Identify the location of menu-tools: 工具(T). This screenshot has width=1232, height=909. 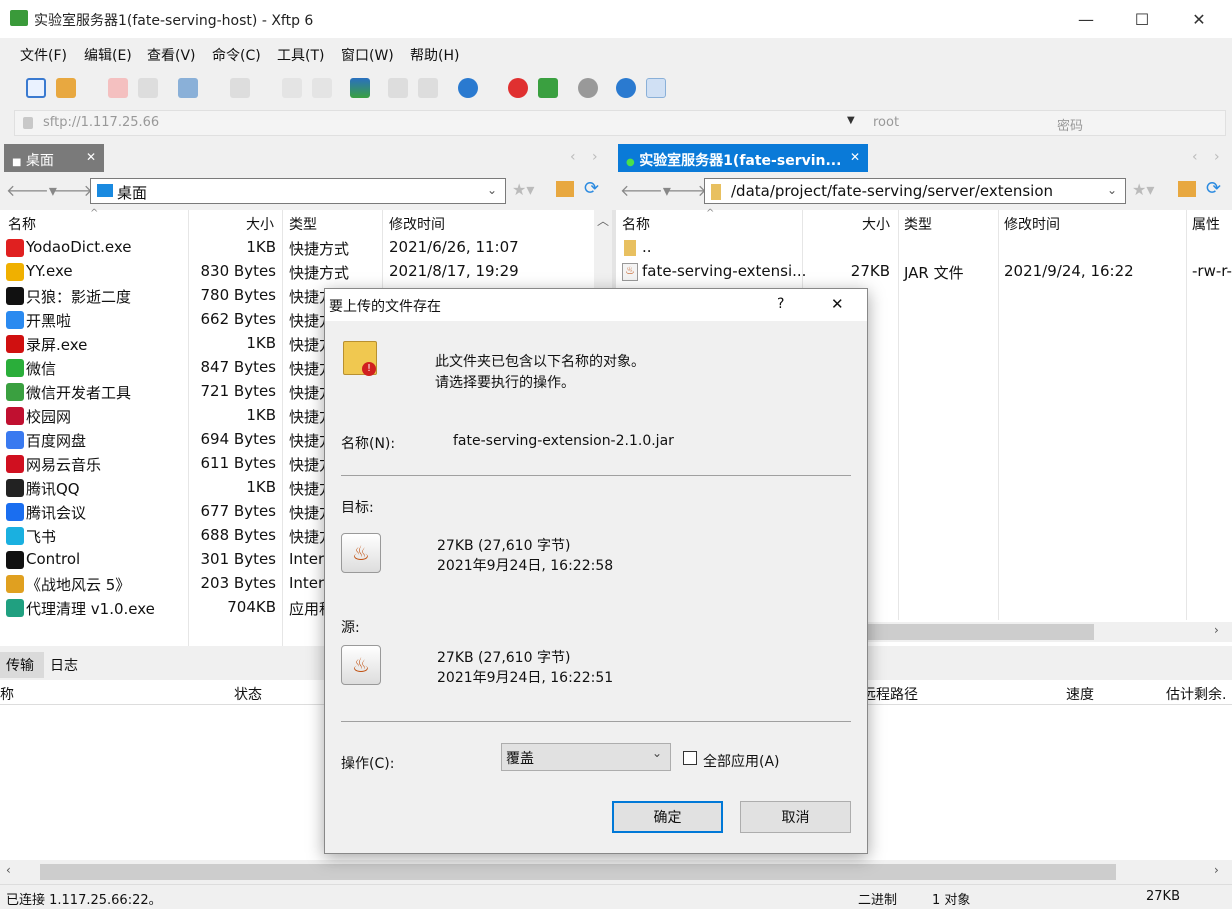
(300, 55).